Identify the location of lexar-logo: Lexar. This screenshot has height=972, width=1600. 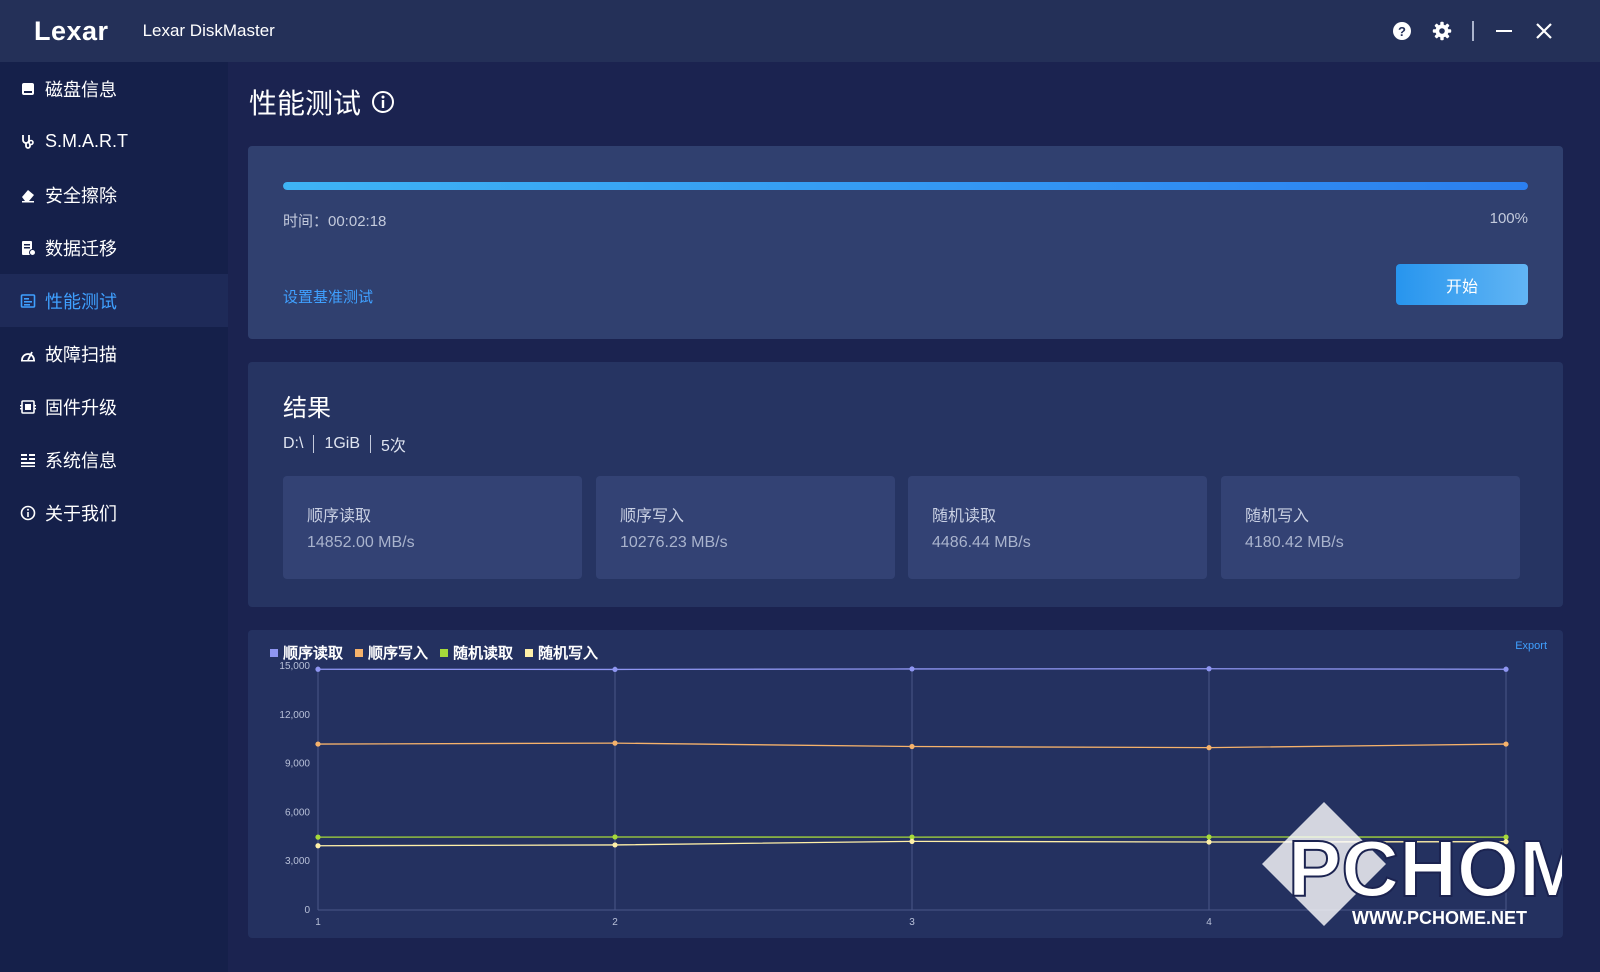
(71, 30).